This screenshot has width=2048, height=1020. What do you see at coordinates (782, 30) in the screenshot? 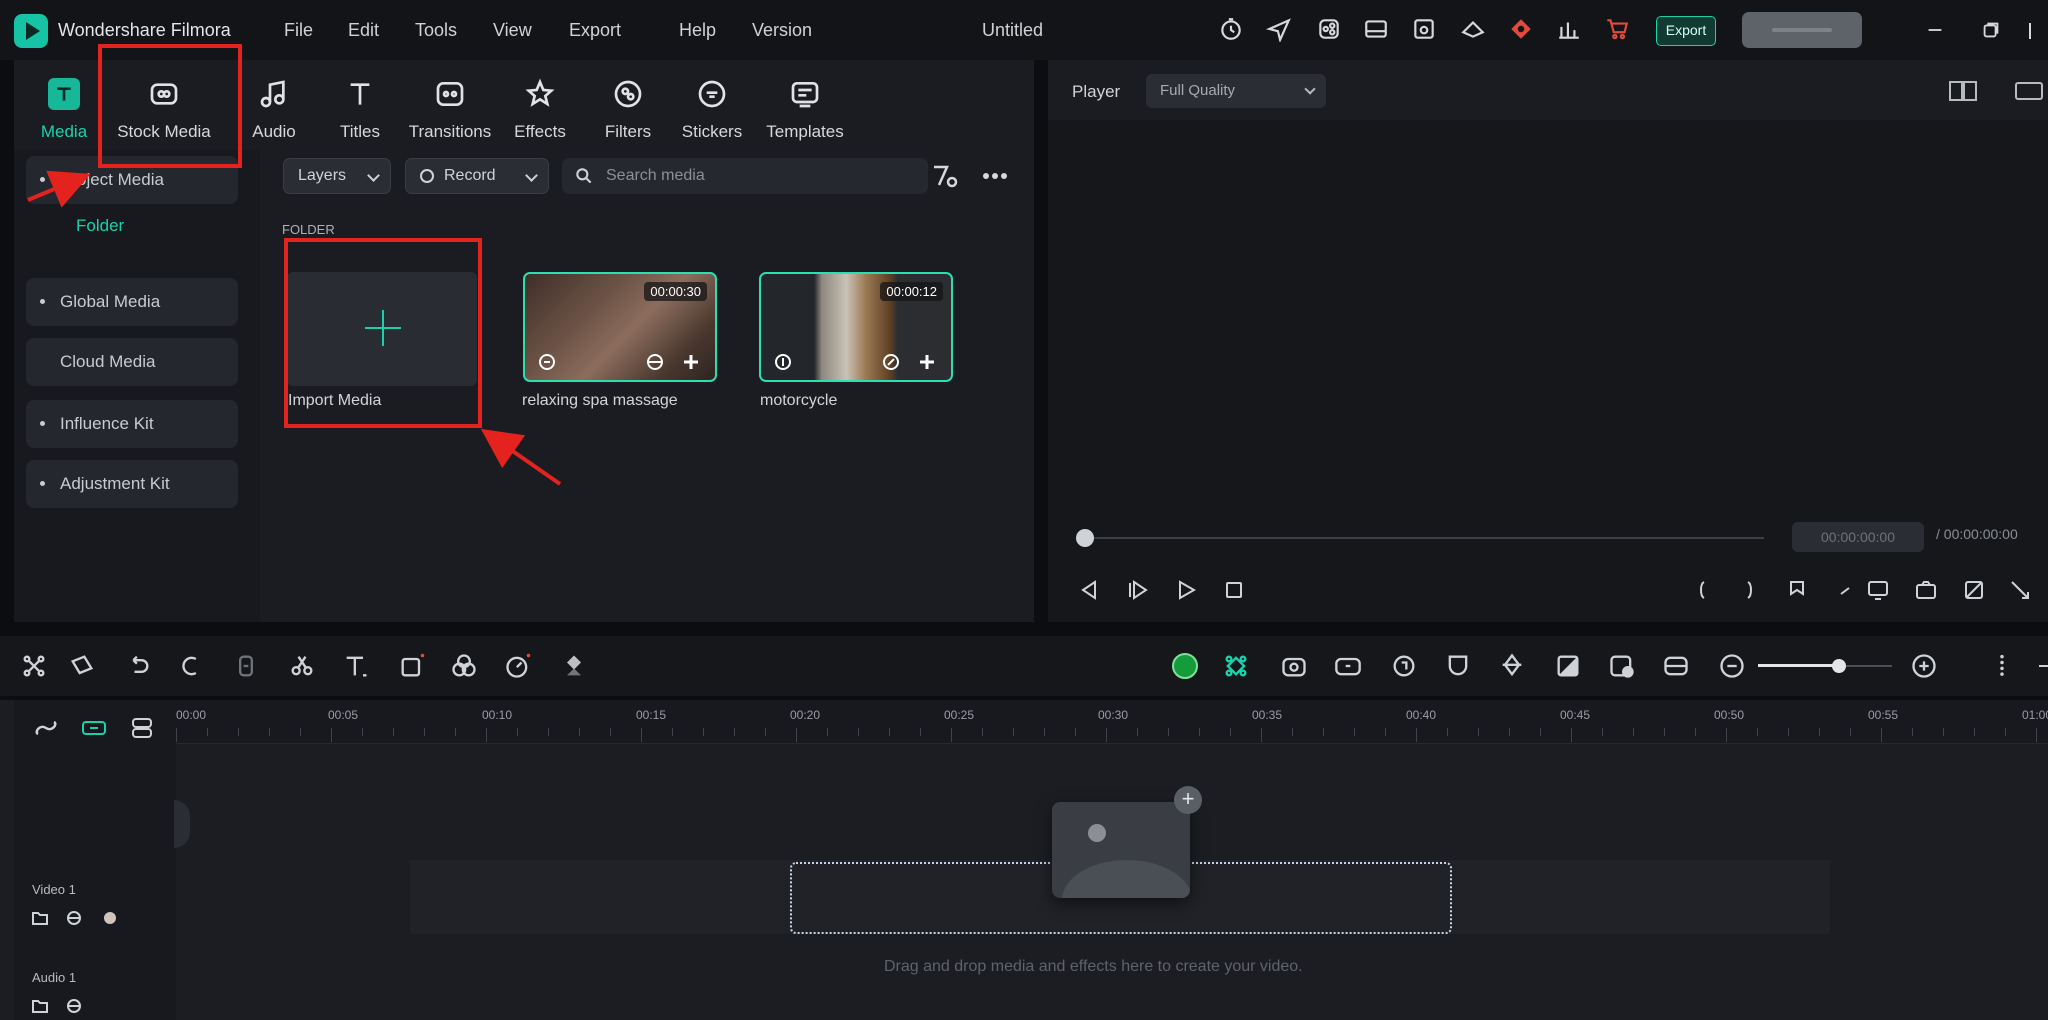
I see `menu-version: Version` at bounding box center [782, 30].